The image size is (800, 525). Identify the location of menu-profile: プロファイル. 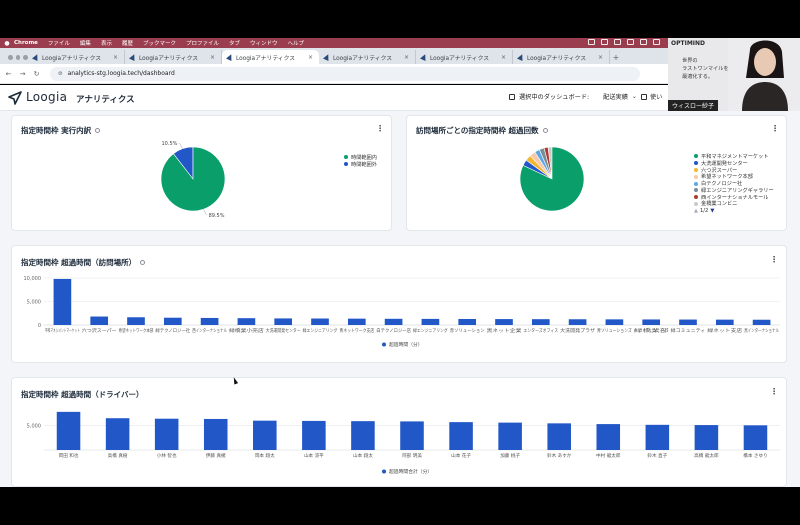
(202, 43).